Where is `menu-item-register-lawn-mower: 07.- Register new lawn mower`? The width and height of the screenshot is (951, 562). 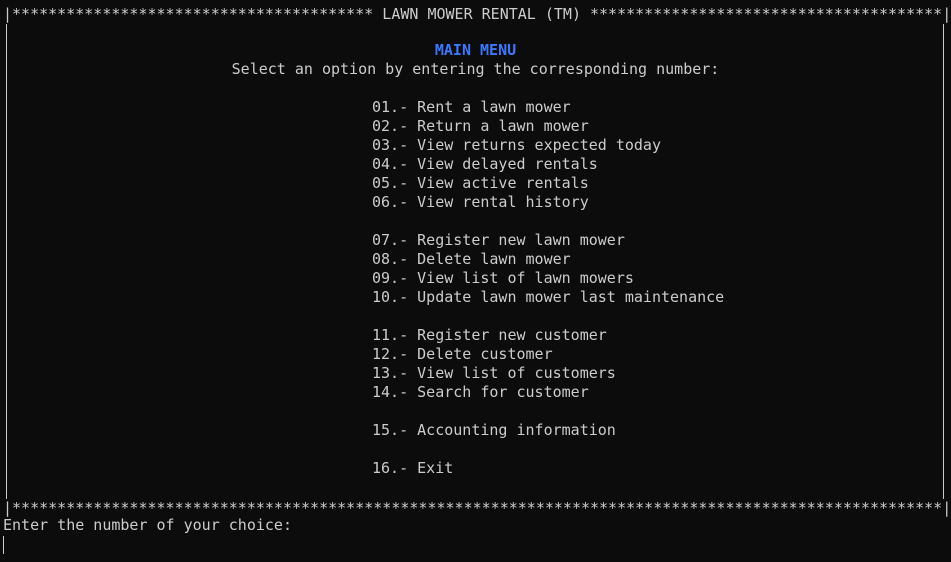
menu-item-register-lawn-mower: 07.- Register new lawn mower is located at coordinates (498, 240).